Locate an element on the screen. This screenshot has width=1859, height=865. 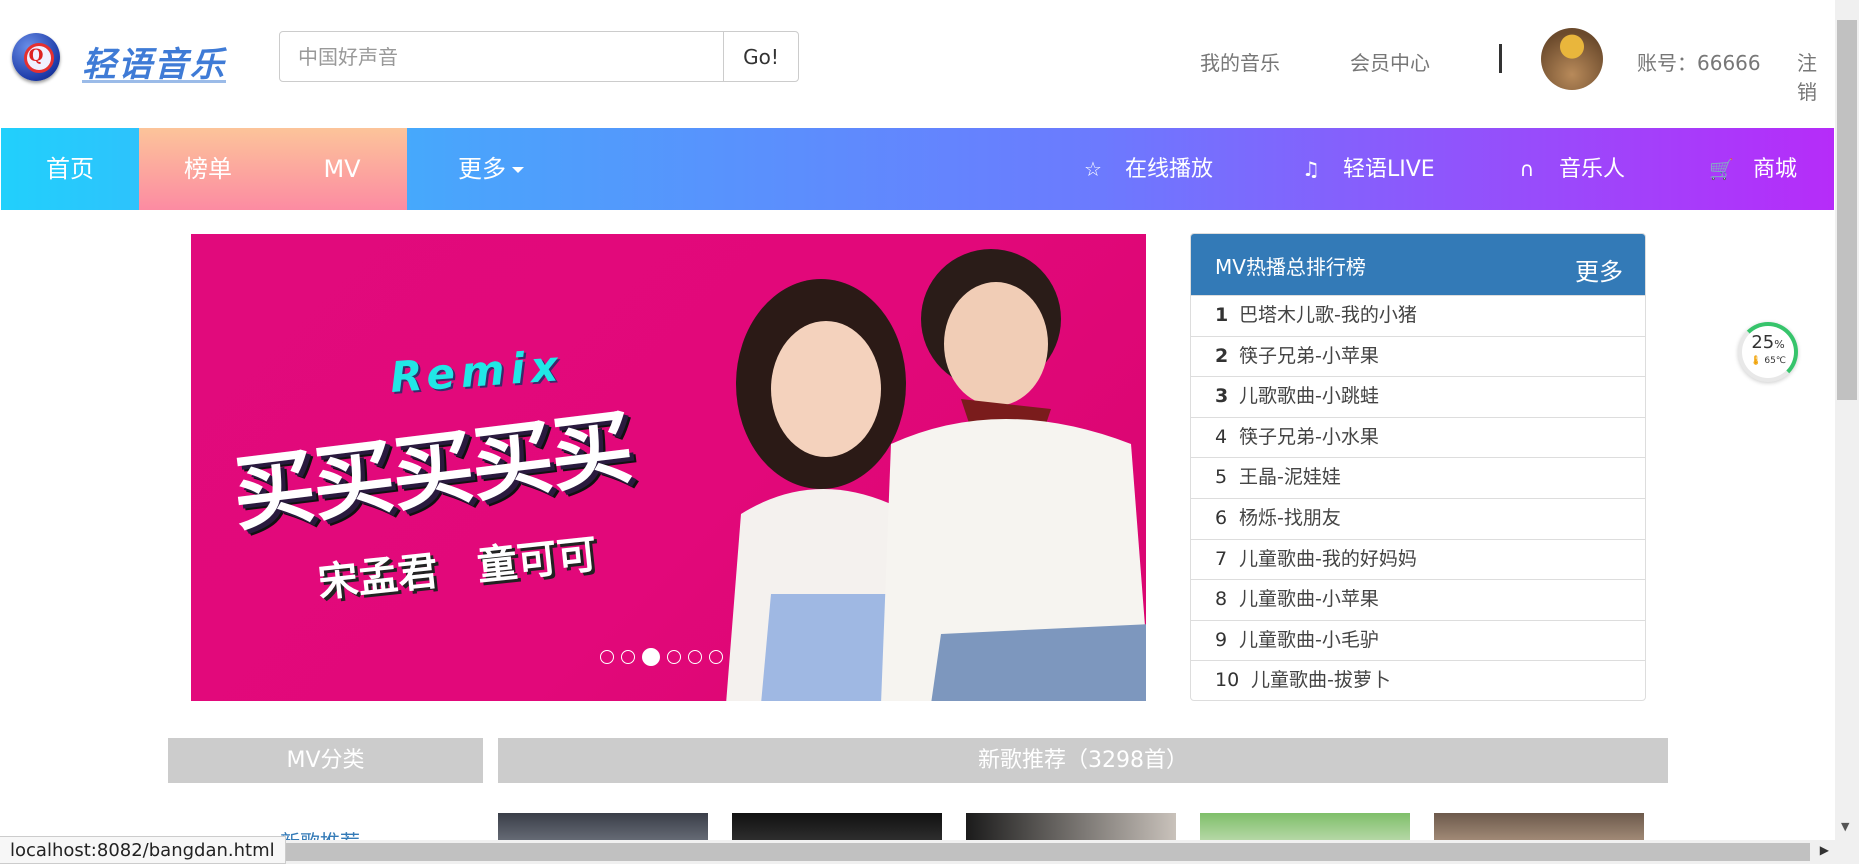
nav-live-label: 轻语LIVE is located at coordinates (1389, 169).